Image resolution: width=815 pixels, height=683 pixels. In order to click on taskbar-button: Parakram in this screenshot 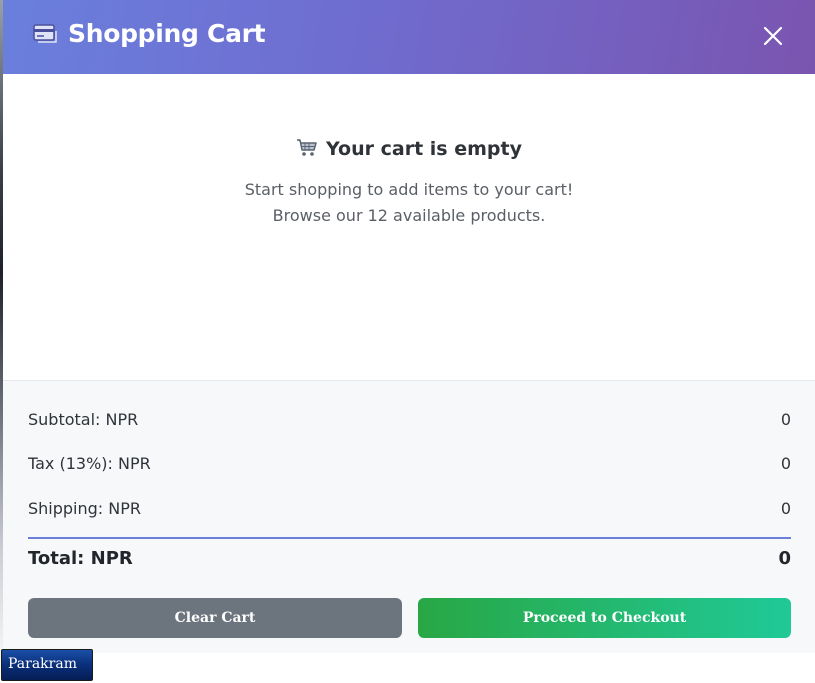, I will do `click(47, 665)`.